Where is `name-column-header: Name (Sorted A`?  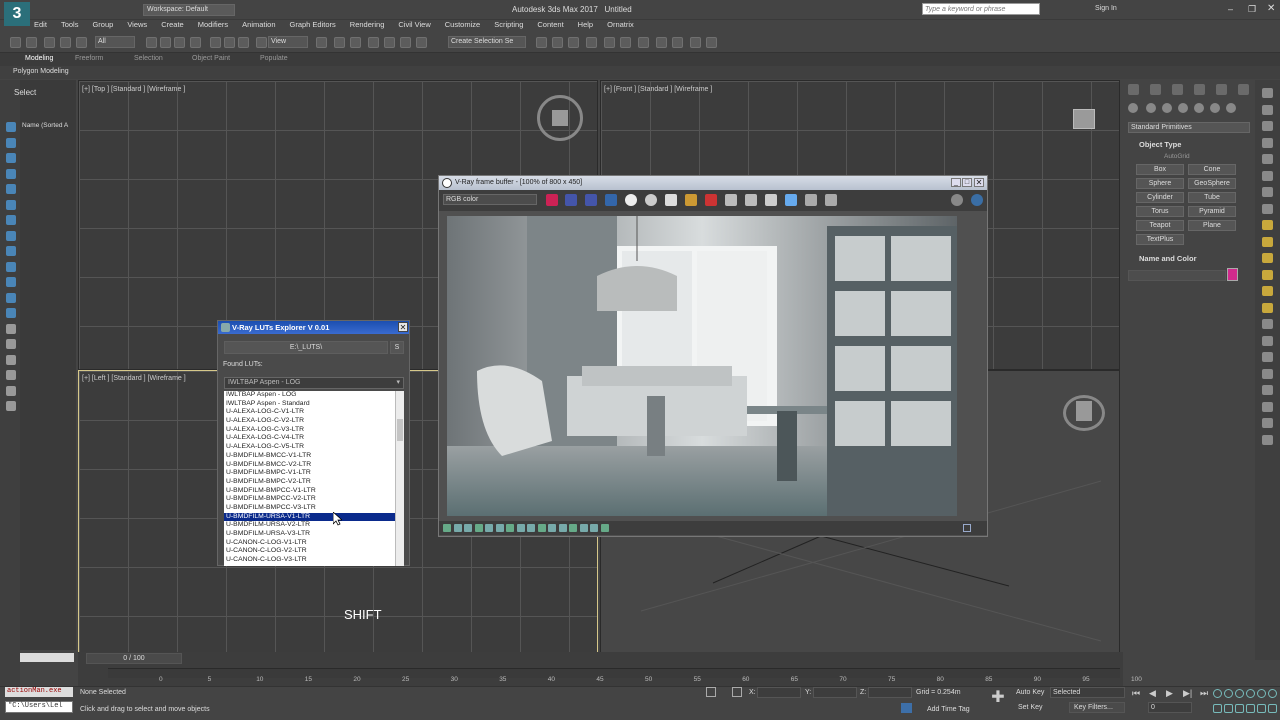
name-column-header: Name (Sorted A is located at coordinates (45, 125).